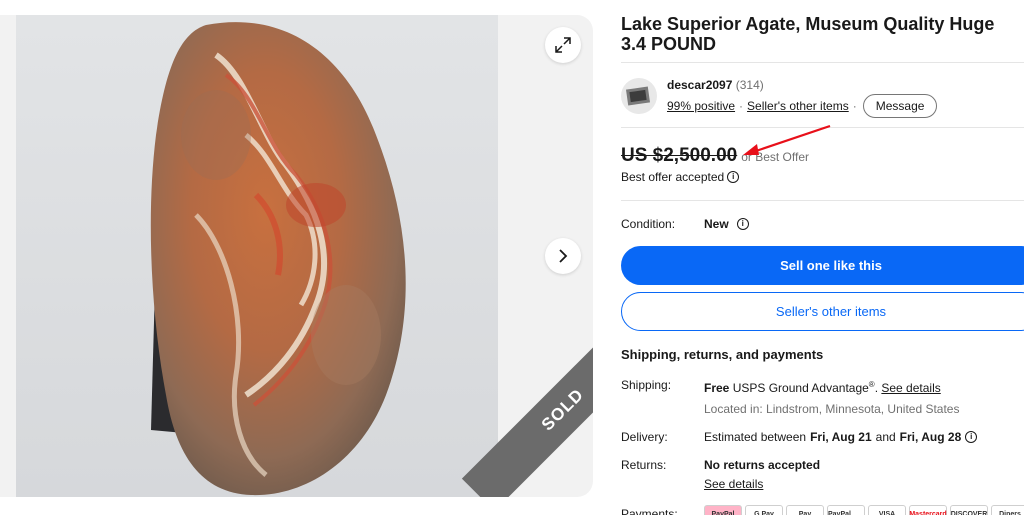 The height and width of the screenshot is (515, 1024). I want to click on divider, so click(822, 200).